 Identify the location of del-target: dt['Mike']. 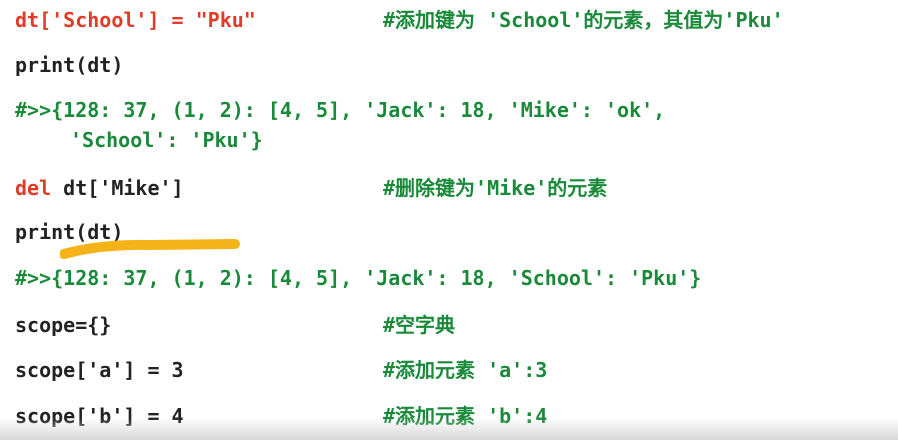
(117, 188).